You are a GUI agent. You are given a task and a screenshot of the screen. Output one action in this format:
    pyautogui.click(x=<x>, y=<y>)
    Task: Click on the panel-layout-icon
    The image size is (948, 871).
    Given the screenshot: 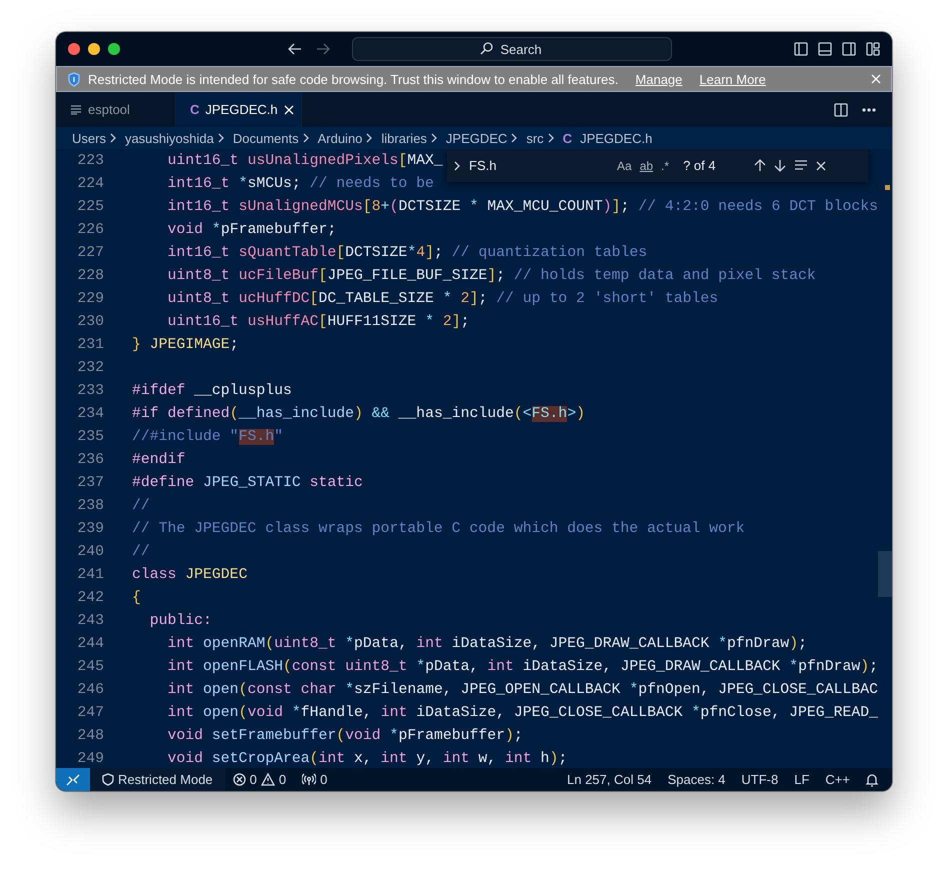 What is the action you would take?
    pyautogui.click(x=825, y=49)
    